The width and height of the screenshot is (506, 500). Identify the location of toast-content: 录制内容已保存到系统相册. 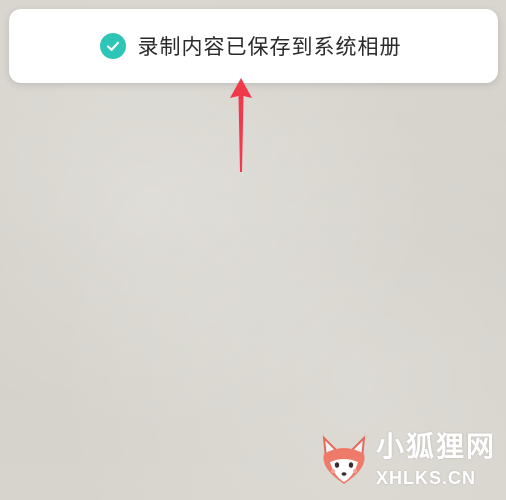
(250, 46).